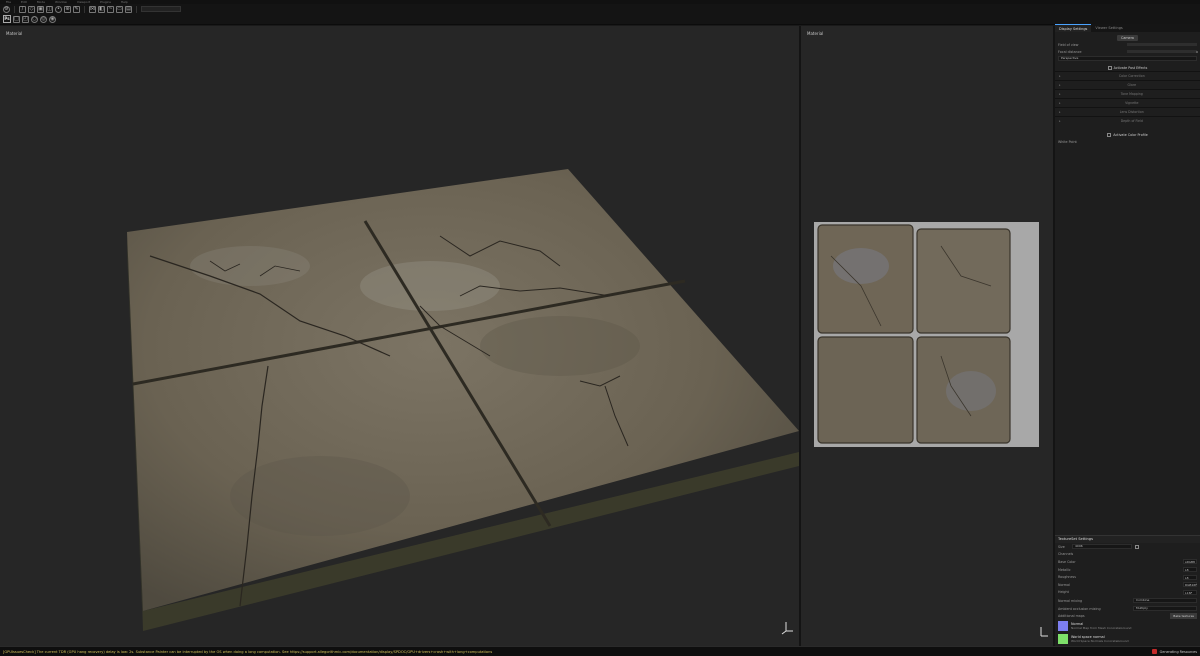 The width and height of the screenshot is (1200, 656). What do you see at coordinates (119, 9) in the screenshot?
I see `camera-icon: ▭` at bounding box center [119, 9].